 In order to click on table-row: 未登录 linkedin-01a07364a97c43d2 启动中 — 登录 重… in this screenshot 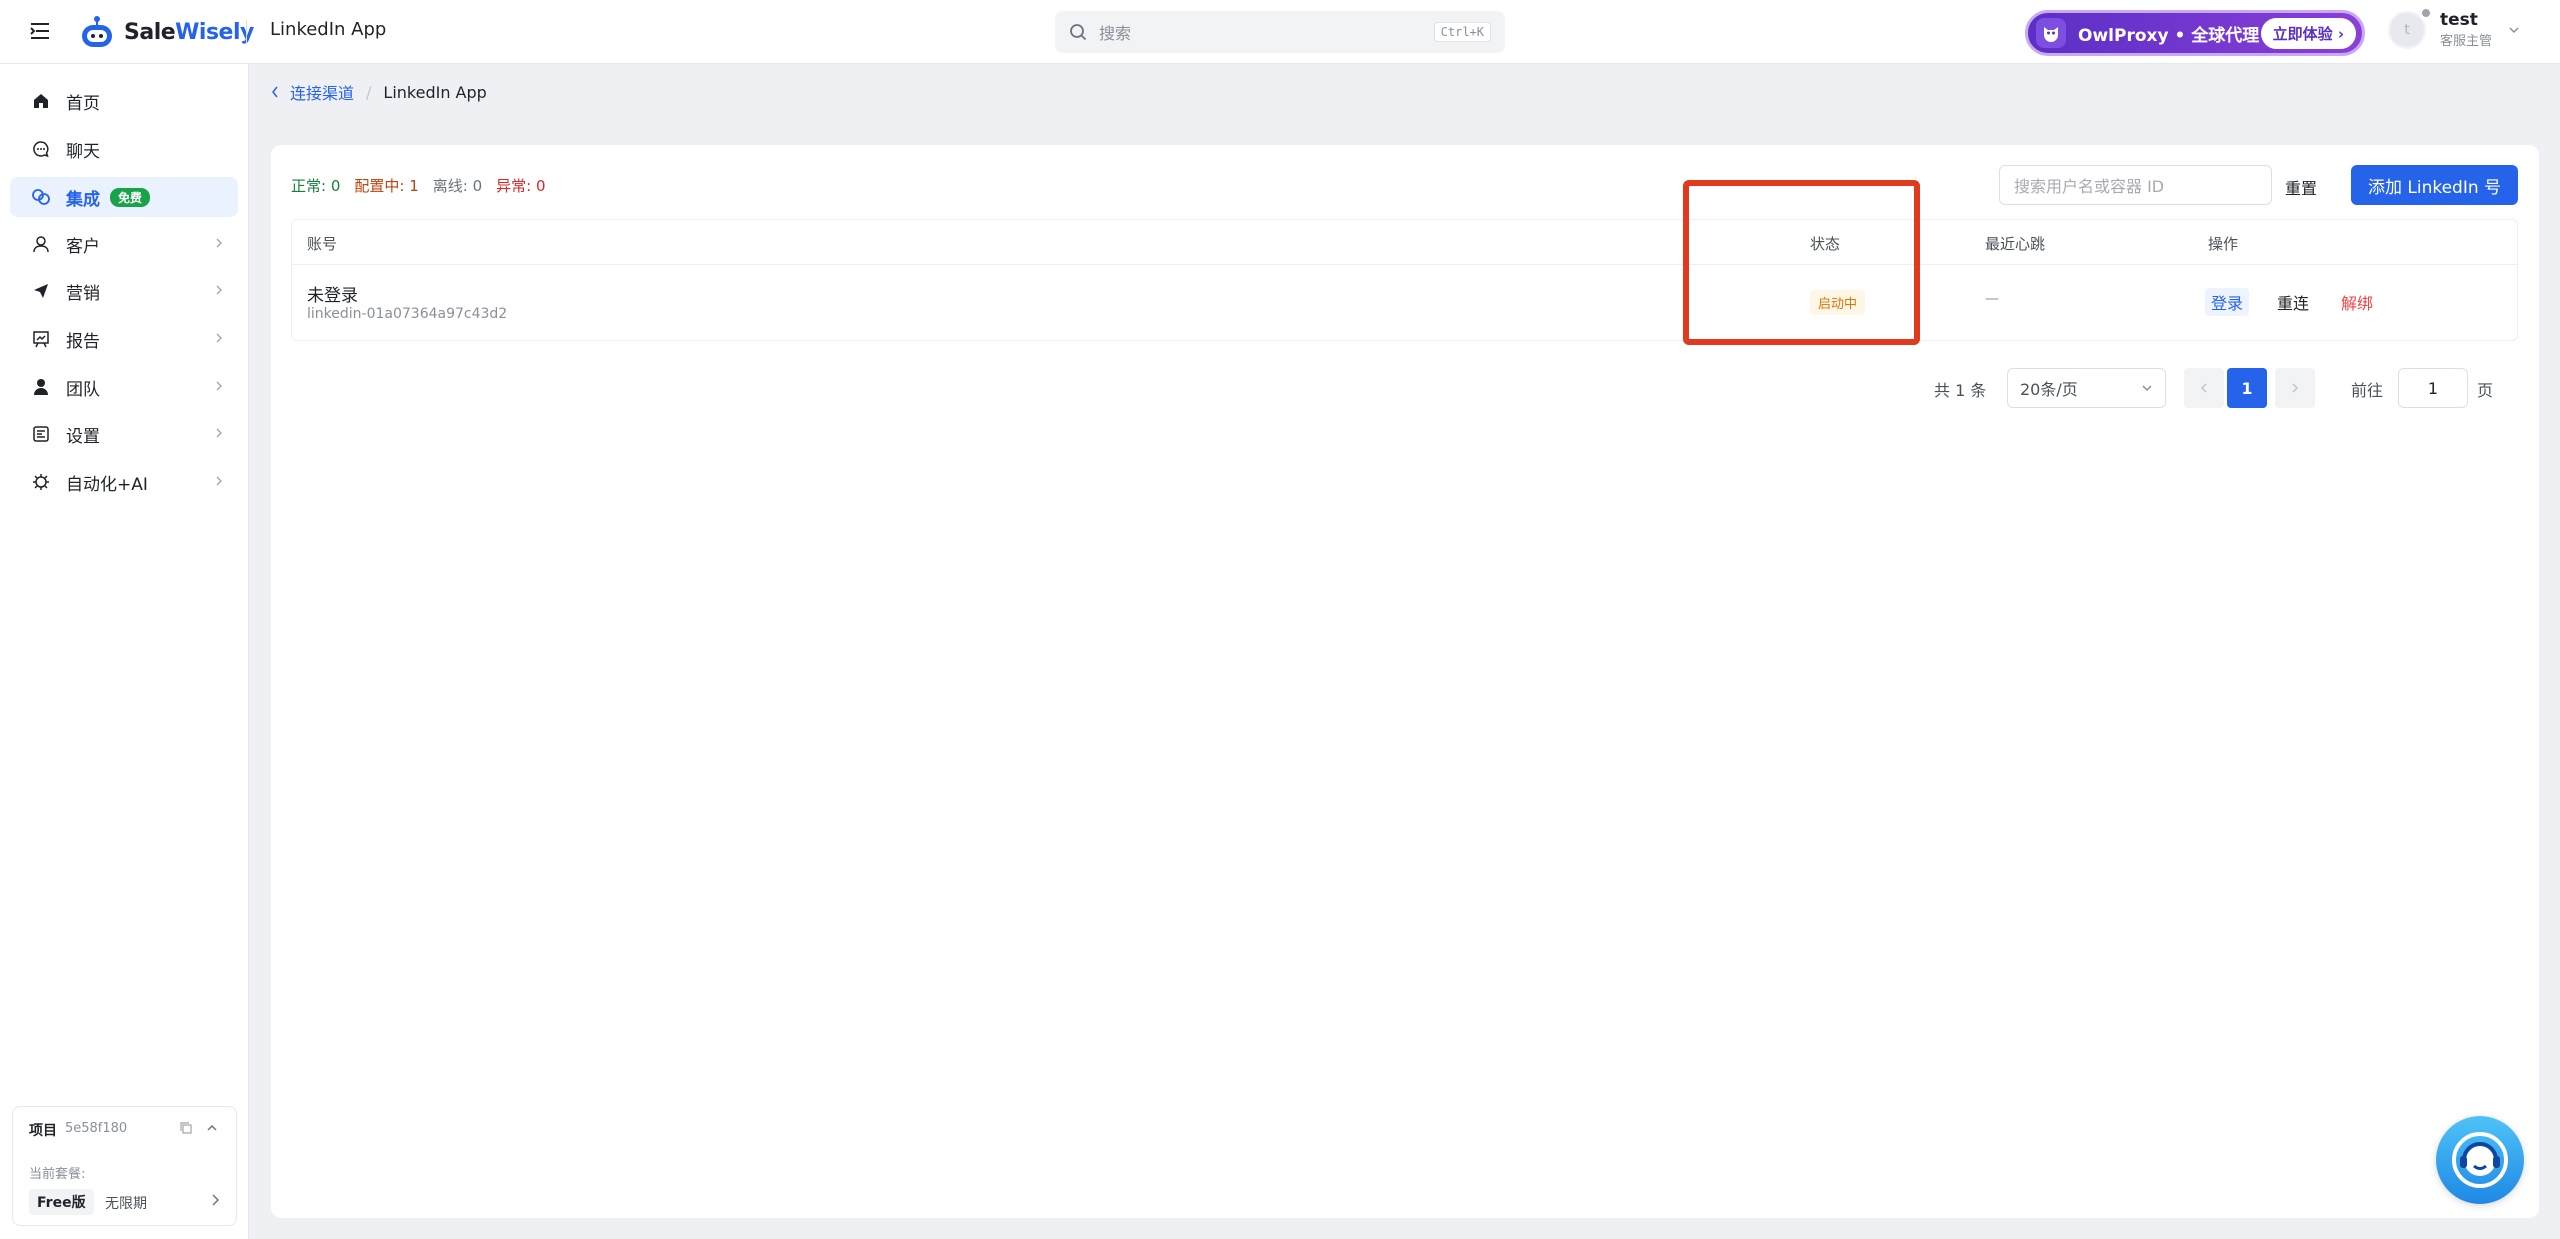, I will do `click(1404, 303)`.